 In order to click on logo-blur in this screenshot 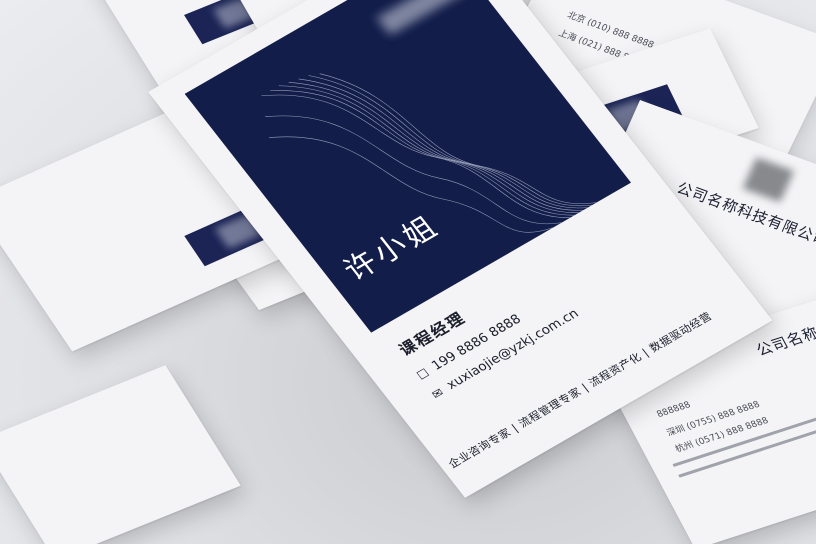, I will do `click(768, 180)`.